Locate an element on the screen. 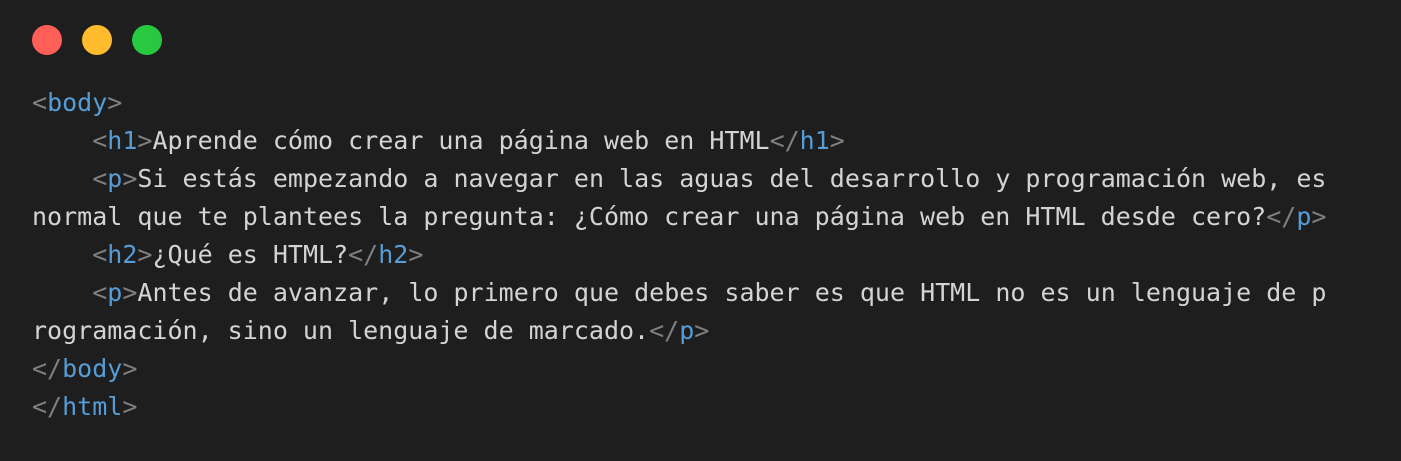 The height and width of the screenshot is (461, 1401). code-line: <h2>¿Qué es HTML?</h2> is located at coordinates (679, 255).